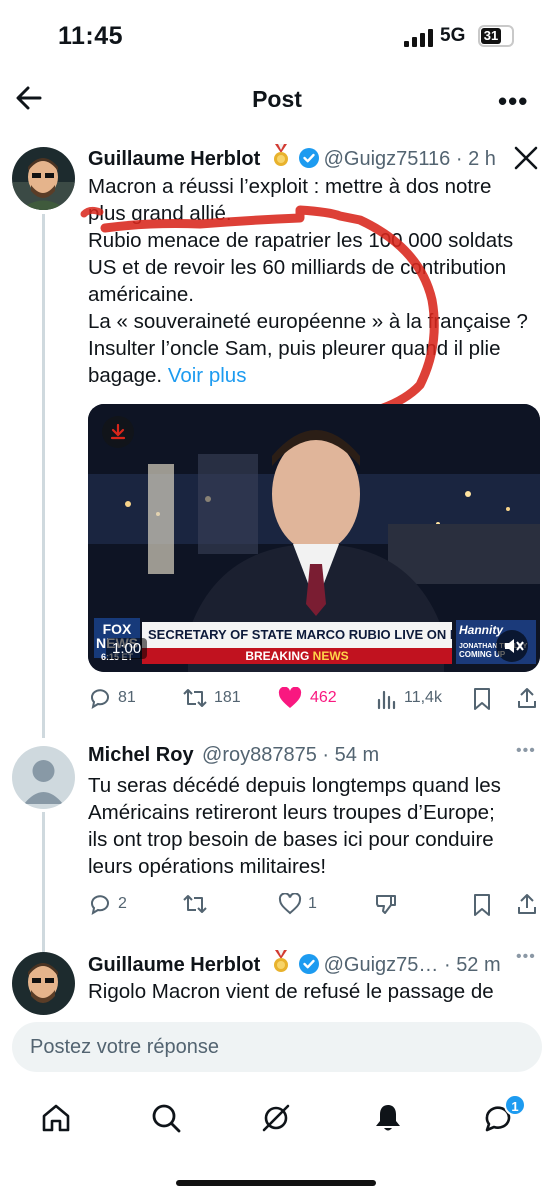 The width and height of the screenshot is (554, 1200). I want to click on like-count: 462, so click(323, 697).